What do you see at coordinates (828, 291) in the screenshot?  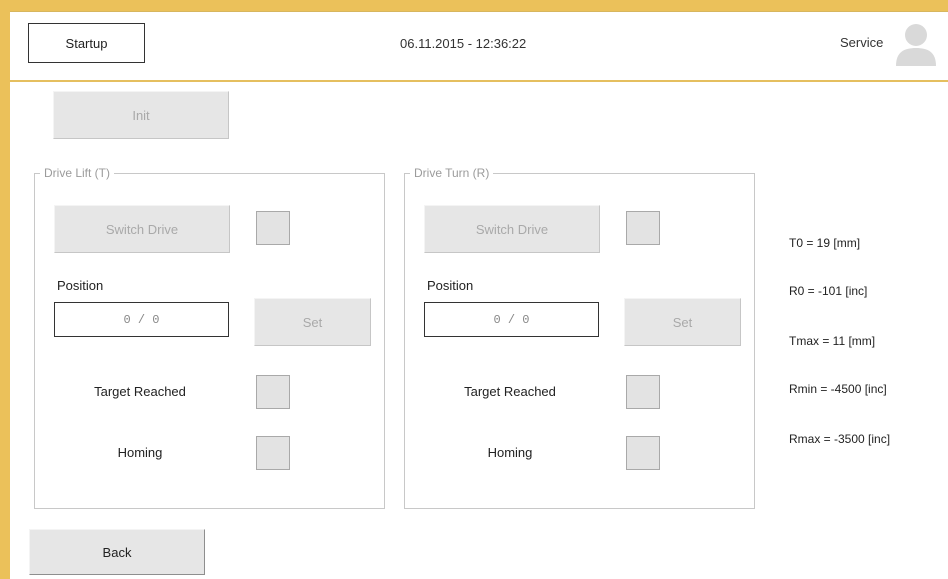 I see `param-r0: R0 = -101 [inc]` at bounding box center [828, 291].